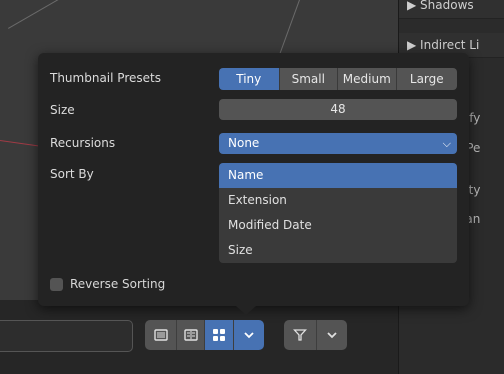  I want to click on preset-large-button: Large, so click(426, 79).